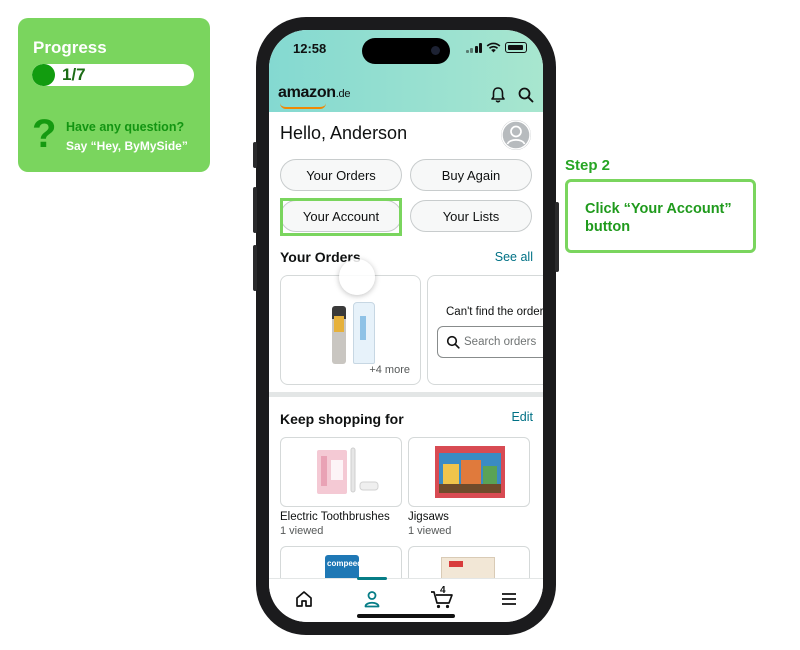  Describe the element at coordinates (339, 335) in the screenshot. I see `serum-bottle-image` at that location.